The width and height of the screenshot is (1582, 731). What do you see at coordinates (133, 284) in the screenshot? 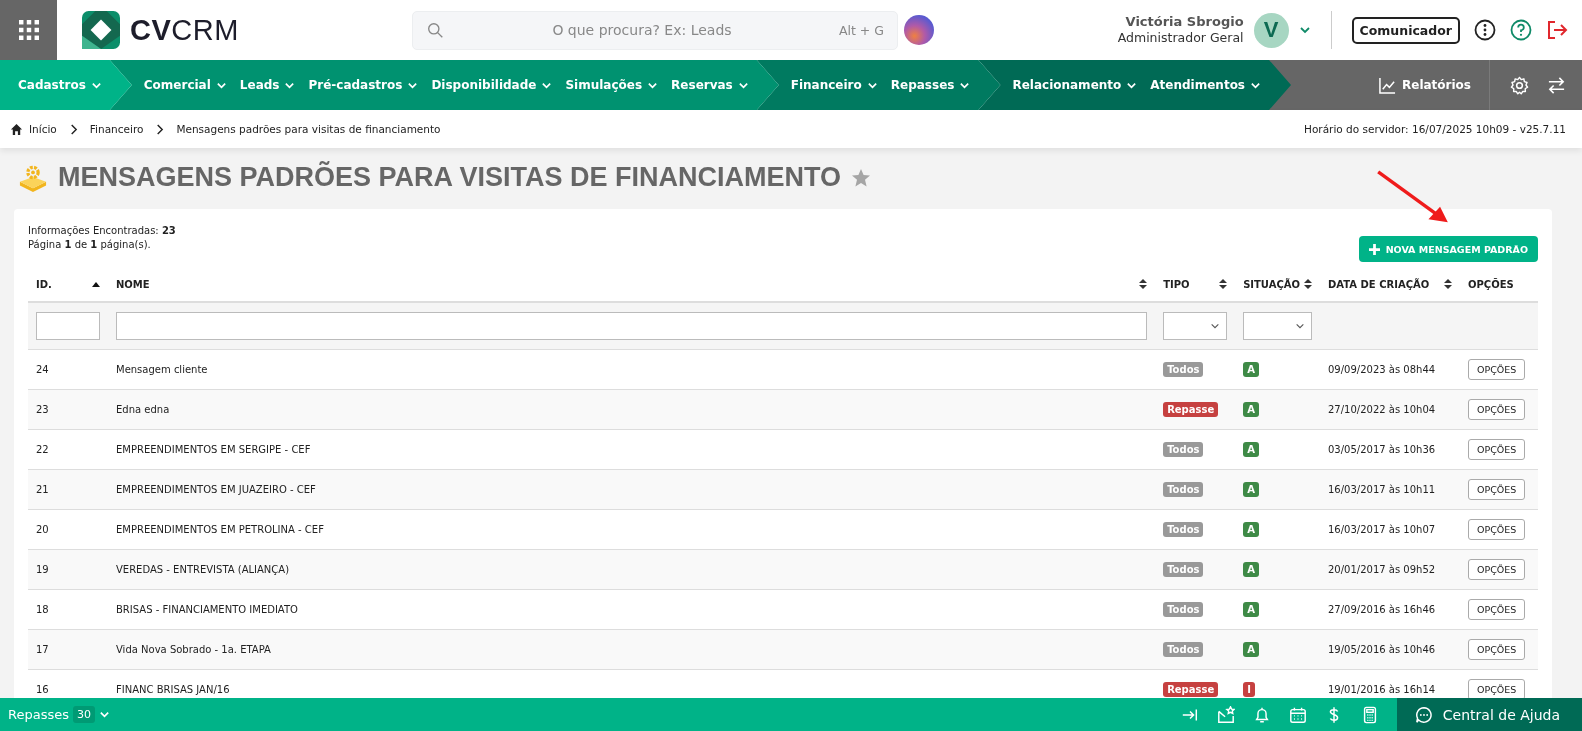
I see `column-header: NOME` at bounding box center [133, 284].